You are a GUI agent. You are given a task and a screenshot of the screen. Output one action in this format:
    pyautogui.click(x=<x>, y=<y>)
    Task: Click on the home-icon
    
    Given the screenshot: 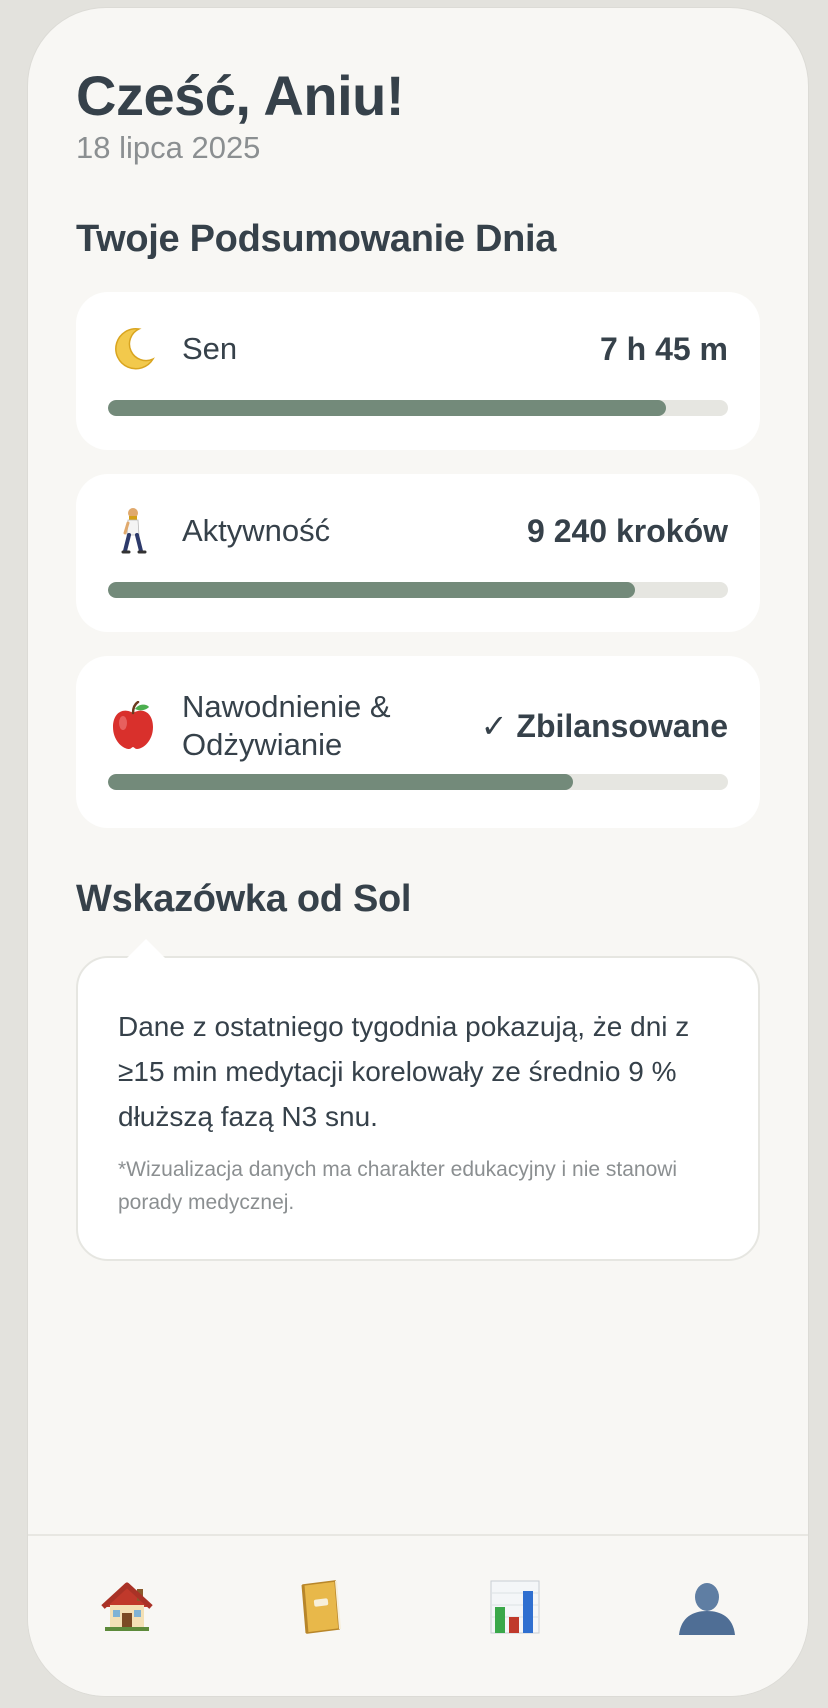 What is the action you would take?
    pyautogui.click(x=127, y=1609)
    